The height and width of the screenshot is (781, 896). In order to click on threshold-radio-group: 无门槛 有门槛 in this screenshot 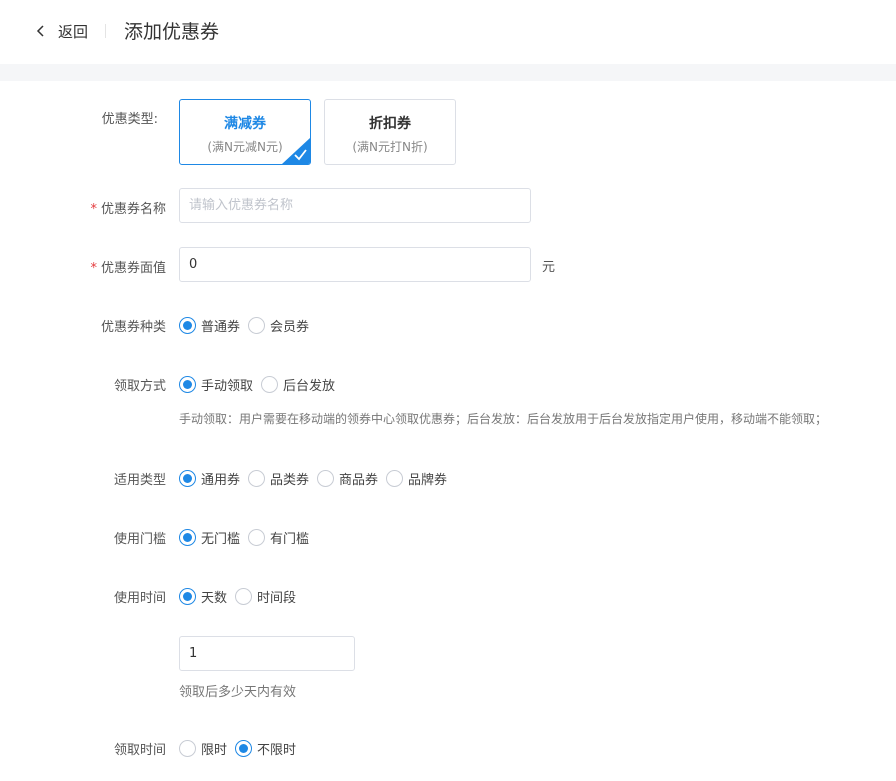, I will do `click(248, 537)`.